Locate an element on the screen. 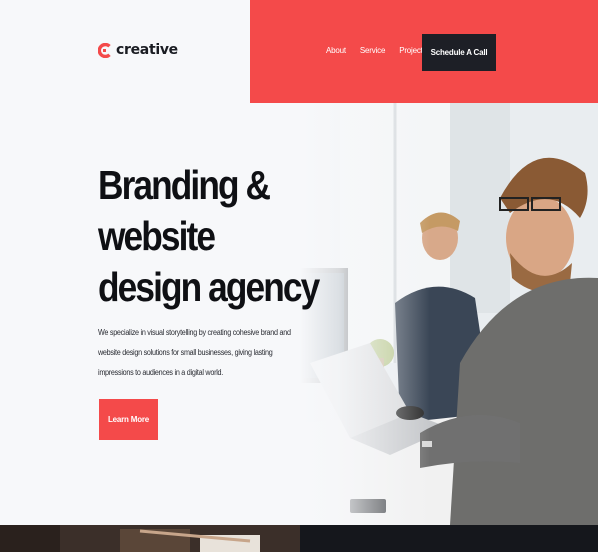 The image size is (598, 552). headline-line: Branding & is located at coordinates (184, 185).